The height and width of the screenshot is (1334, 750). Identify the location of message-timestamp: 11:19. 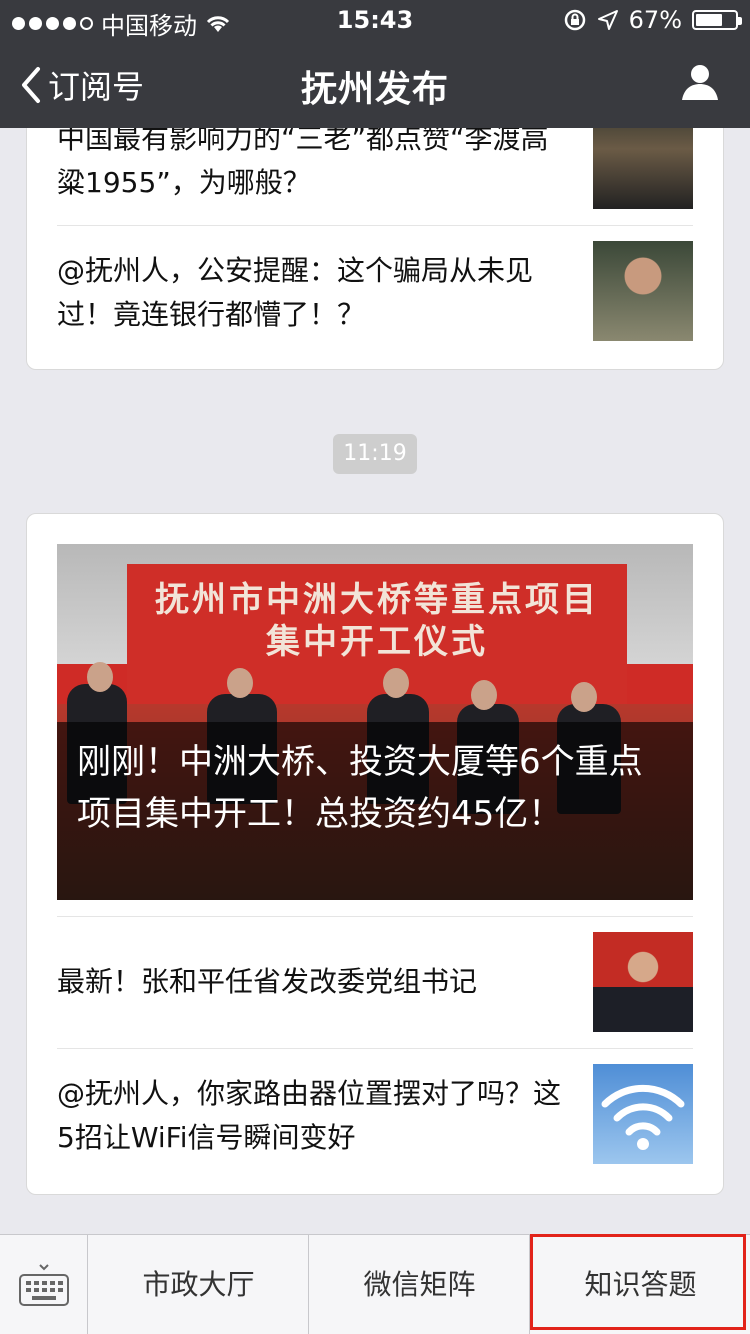
(375, 454).